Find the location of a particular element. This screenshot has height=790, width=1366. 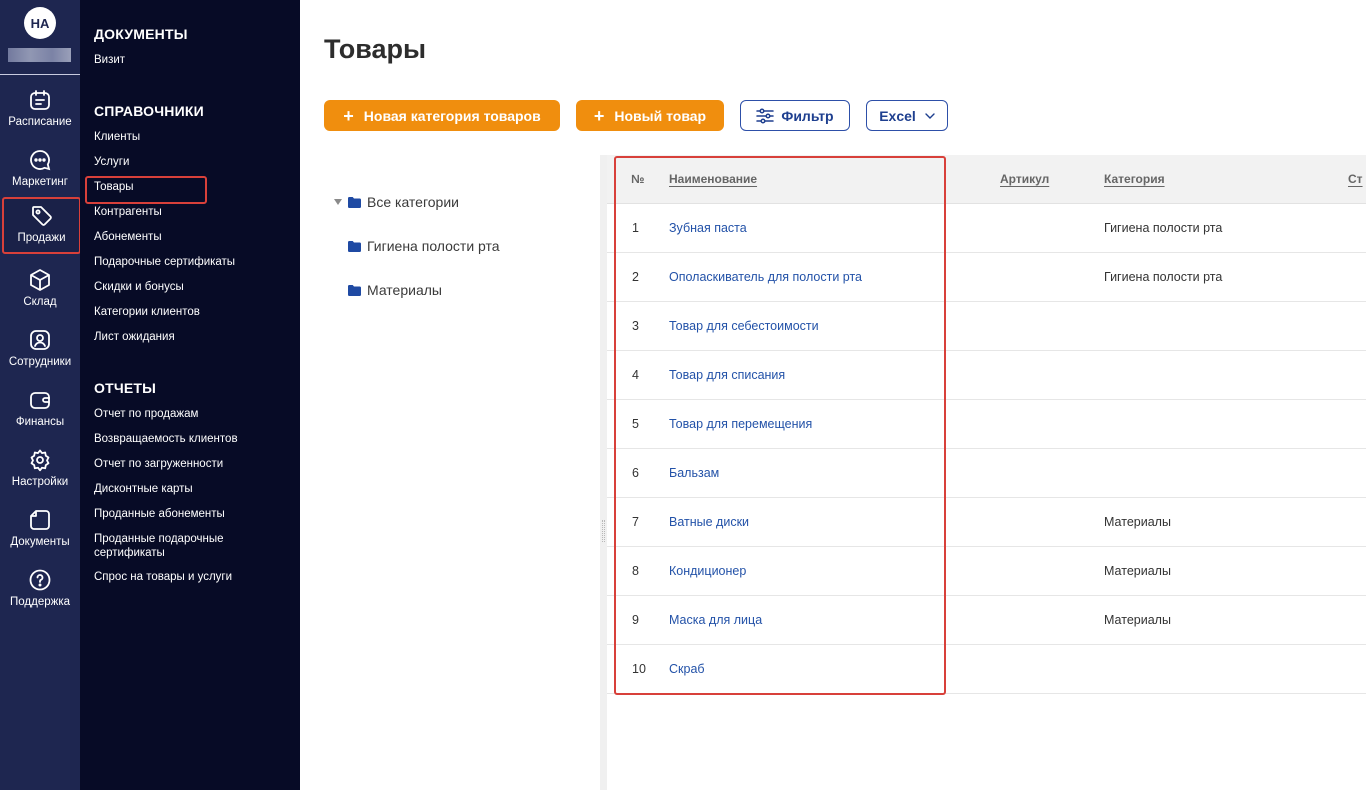

cell-product-name-link: Товар для списания is located at coordinates (727, 375).